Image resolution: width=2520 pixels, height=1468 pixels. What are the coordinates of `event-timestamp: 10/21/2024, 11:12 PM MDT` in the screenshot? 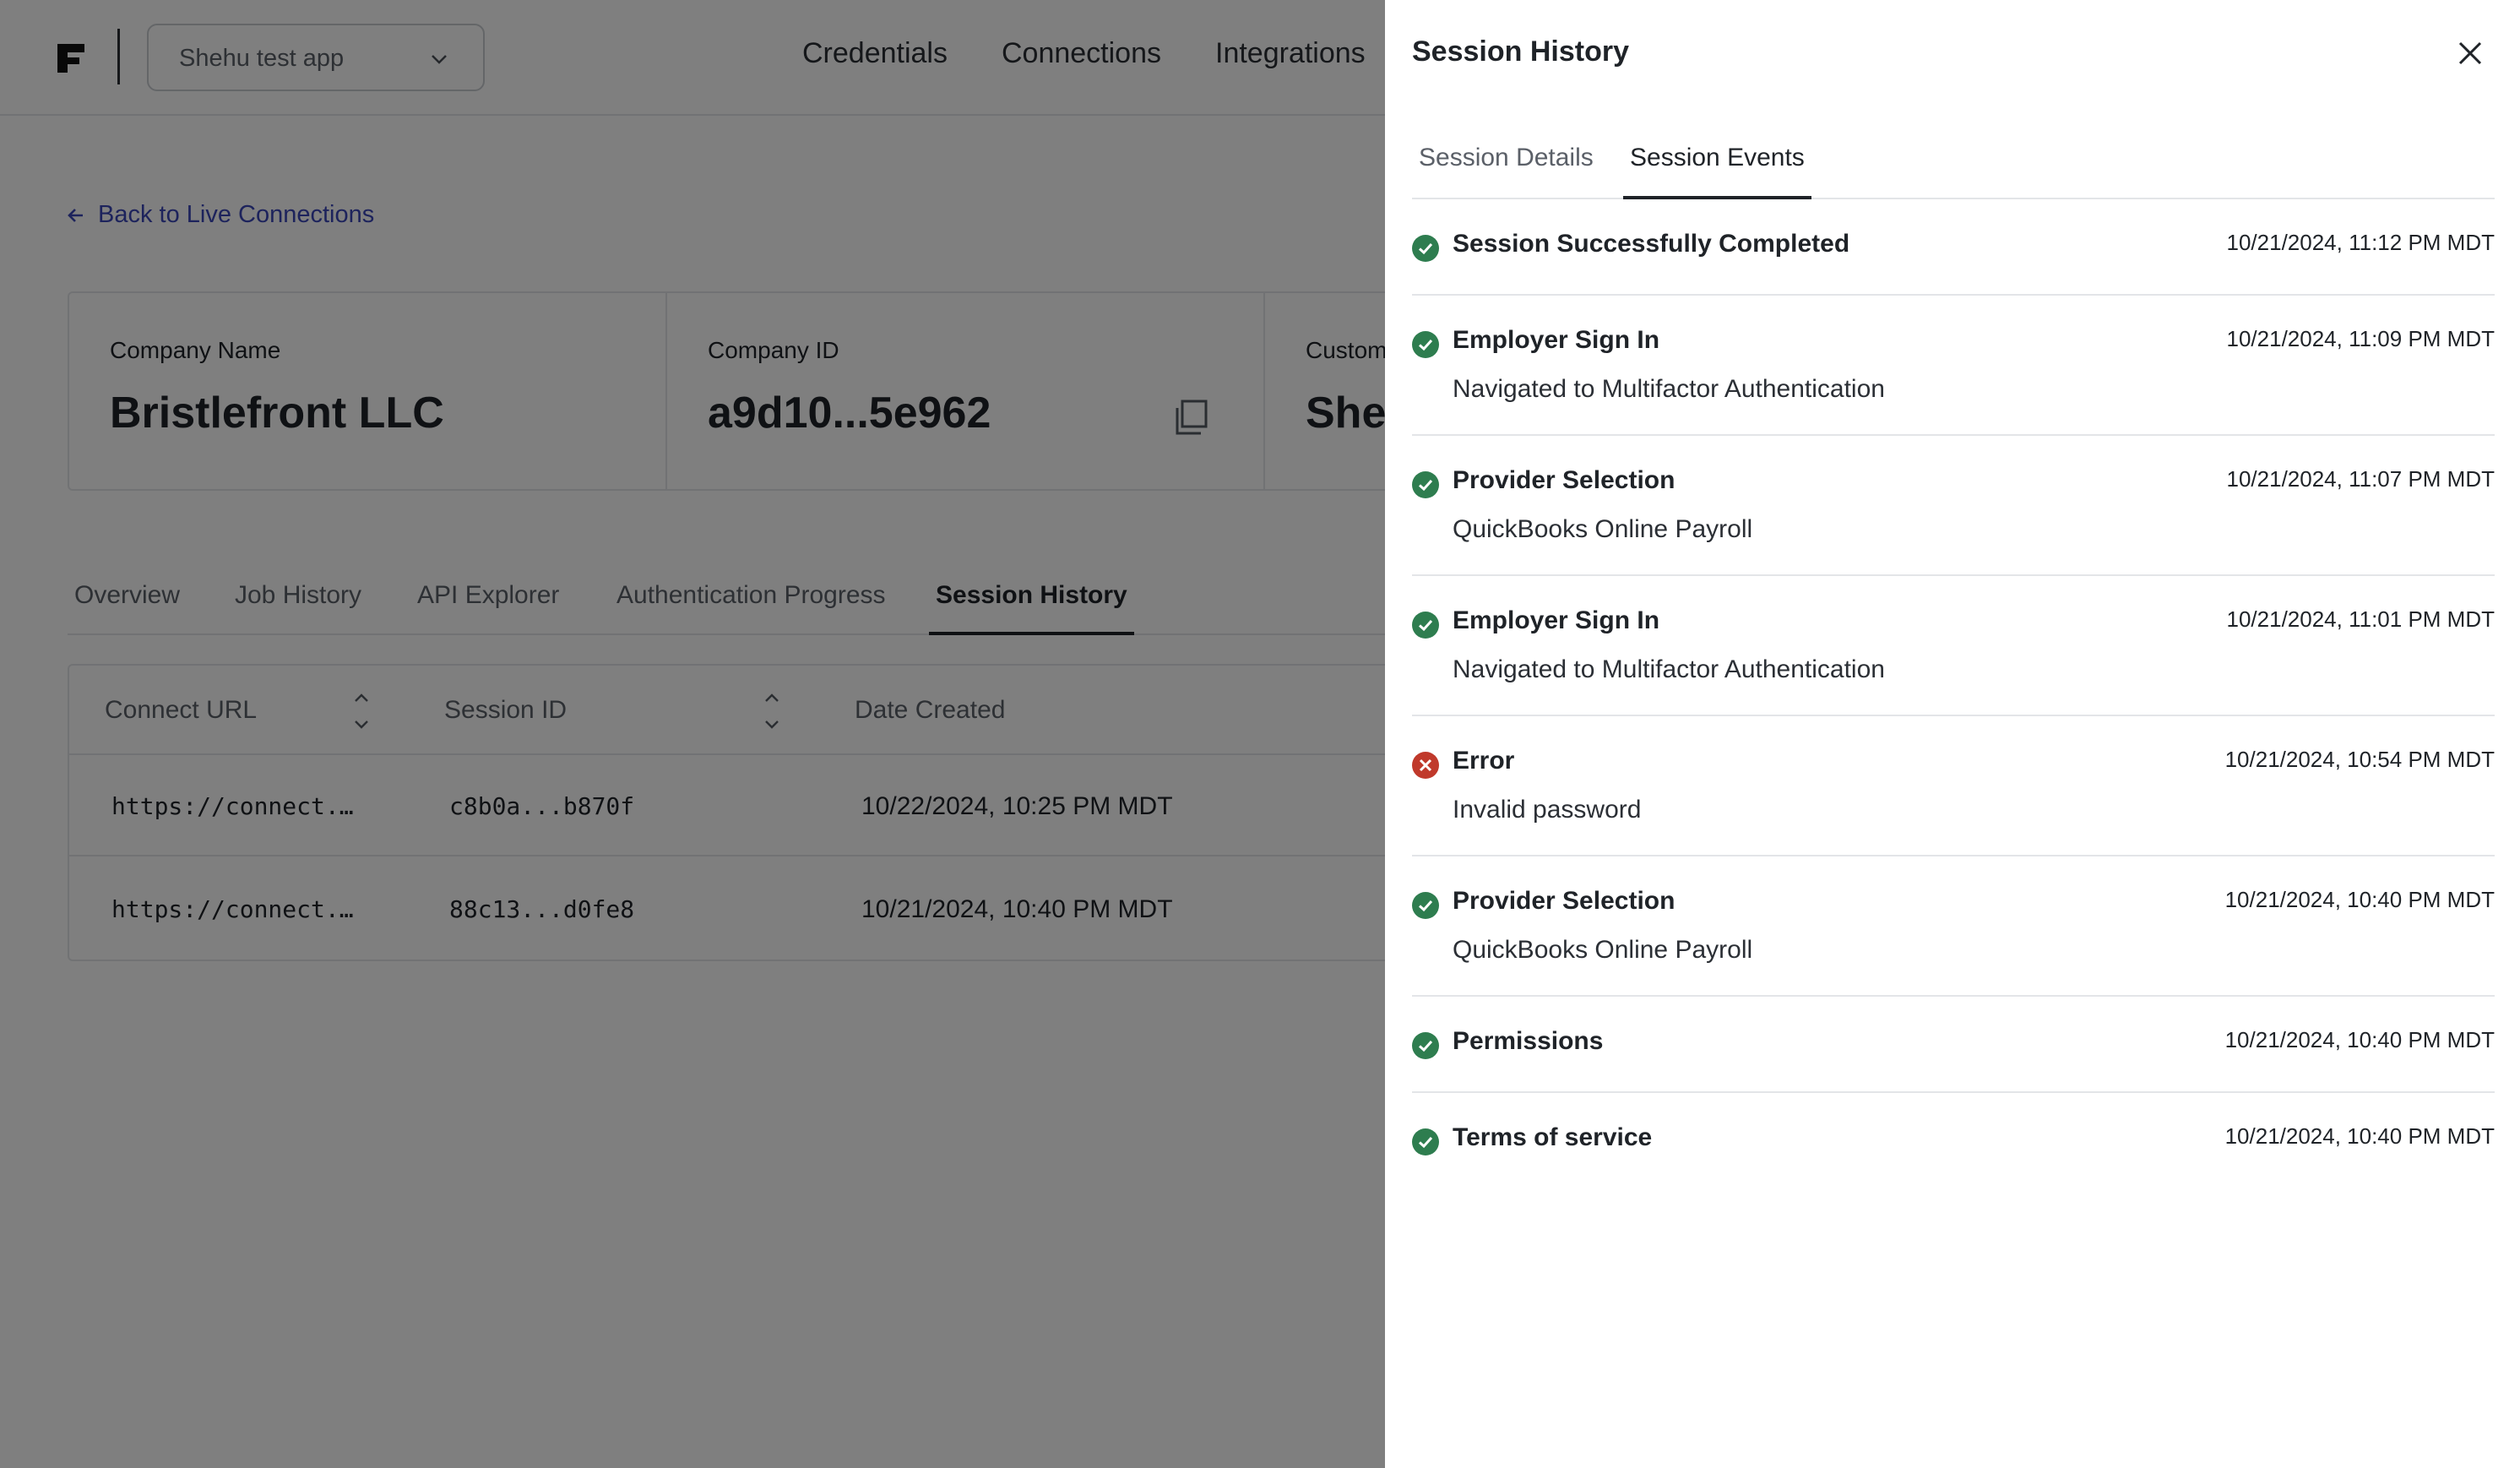 It's located at (2360, 242).